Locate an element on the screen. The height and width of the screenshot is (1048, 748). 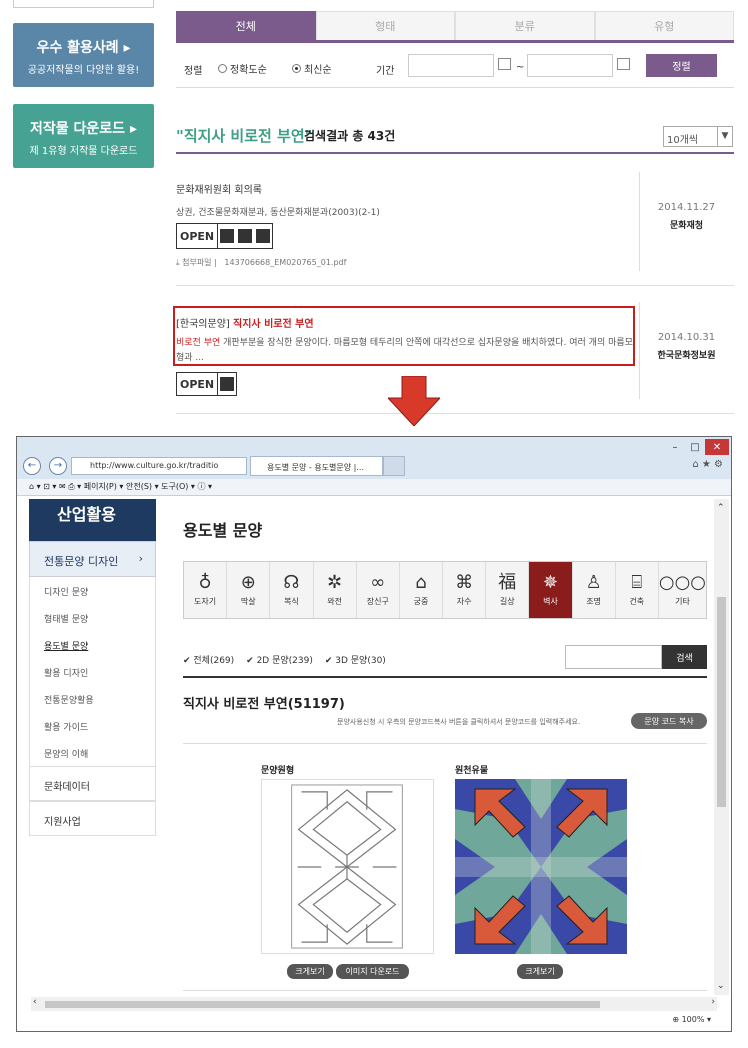
category-label: 복식 is located at coordinates (291, 601).